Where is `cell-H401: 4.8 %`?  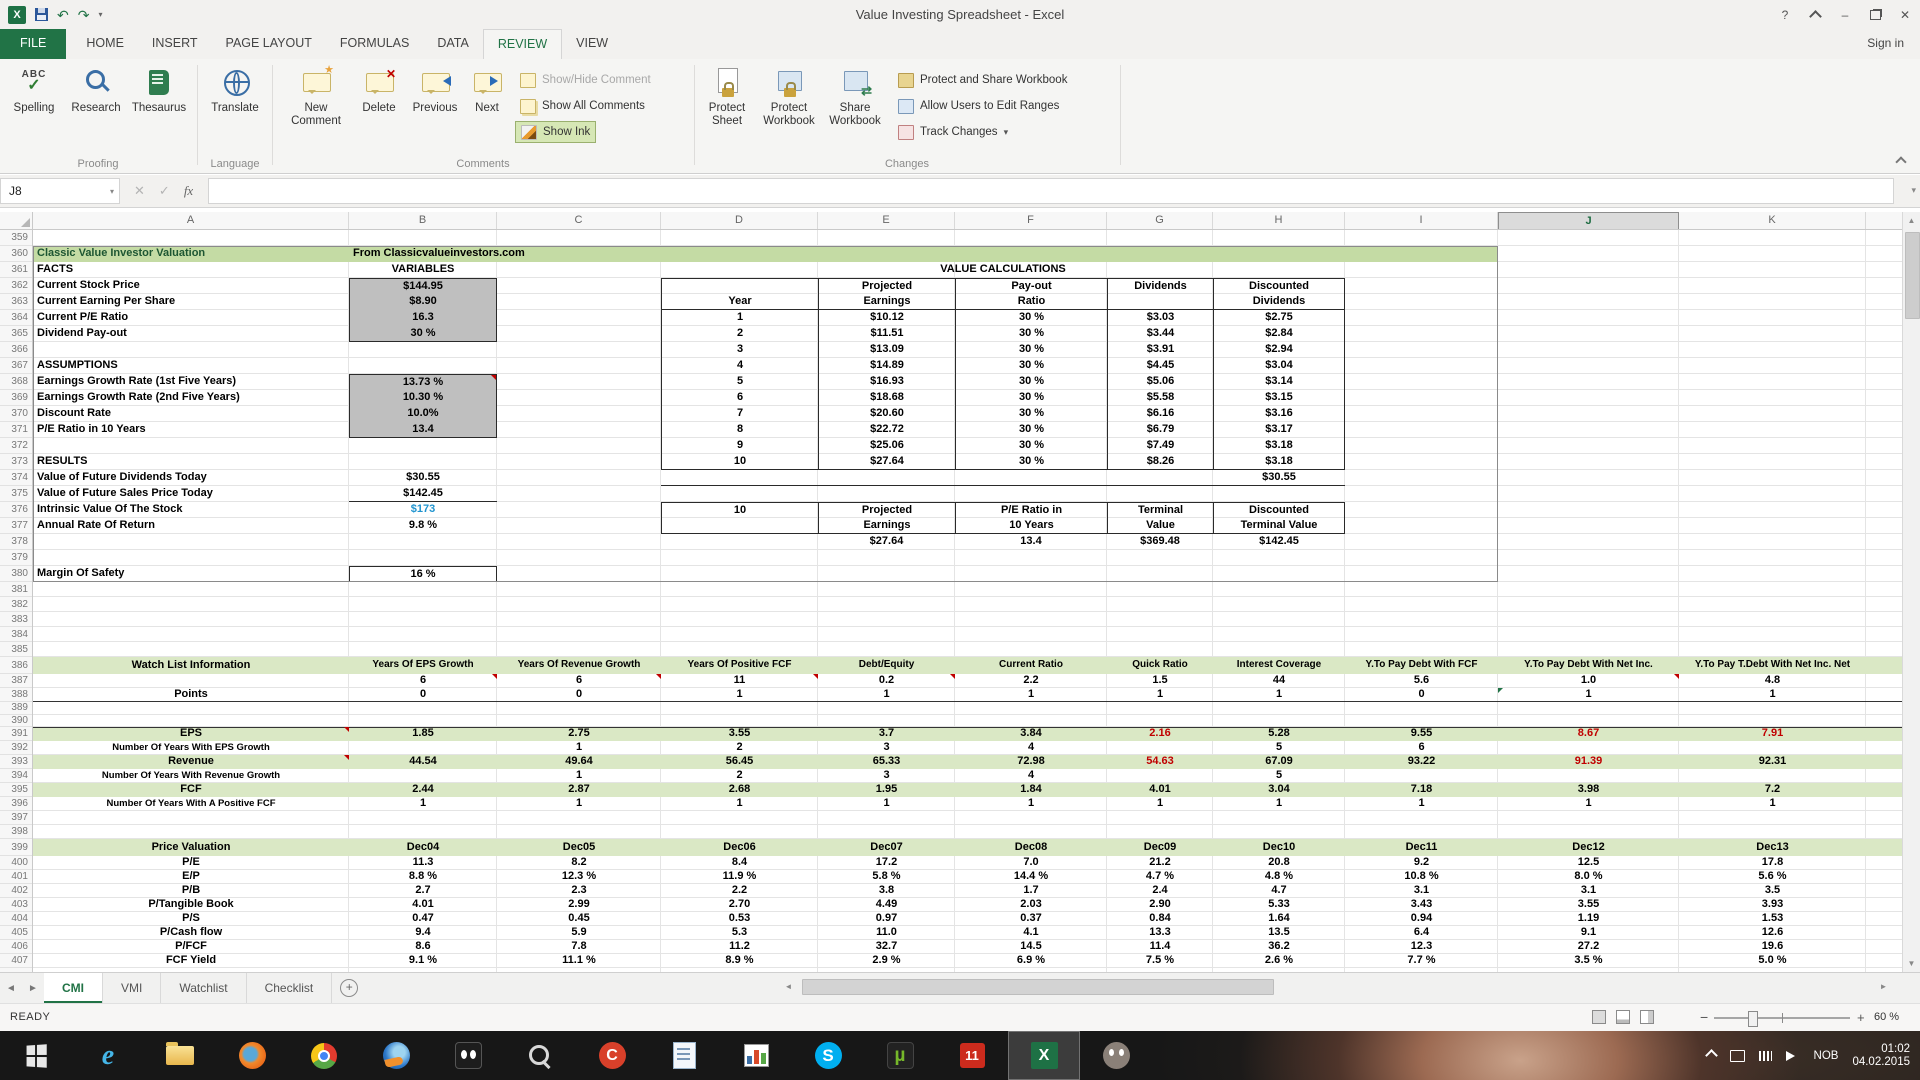 cell-H401: 4.8 % is located at coordinates (1279, 877).